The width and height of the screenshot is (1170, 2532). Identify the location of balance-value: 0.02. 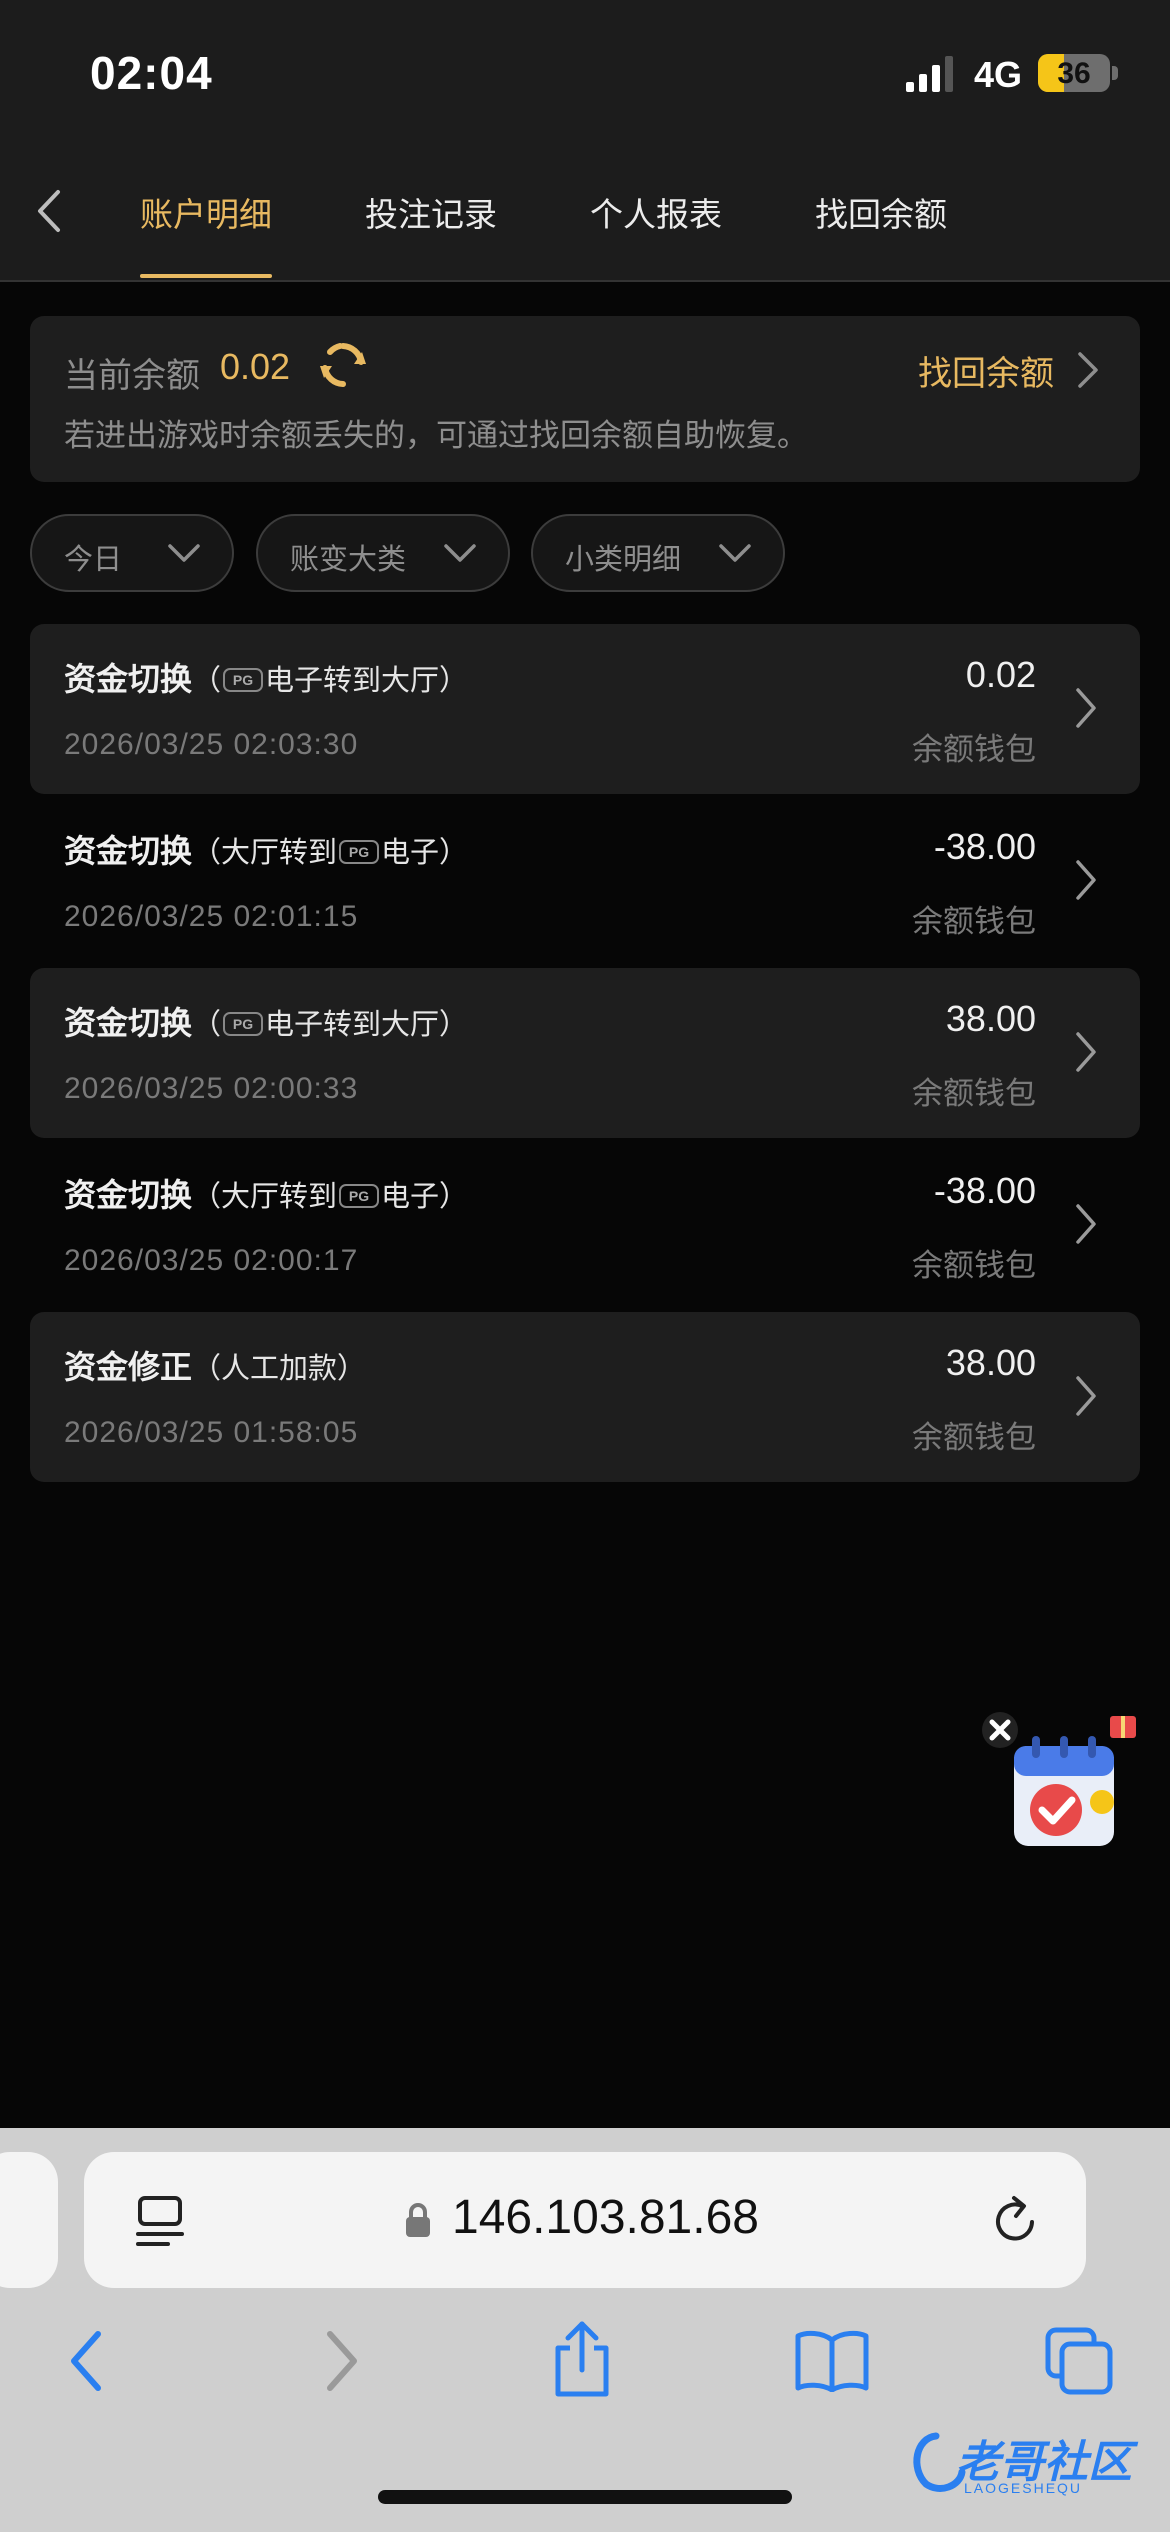
(255, 366).